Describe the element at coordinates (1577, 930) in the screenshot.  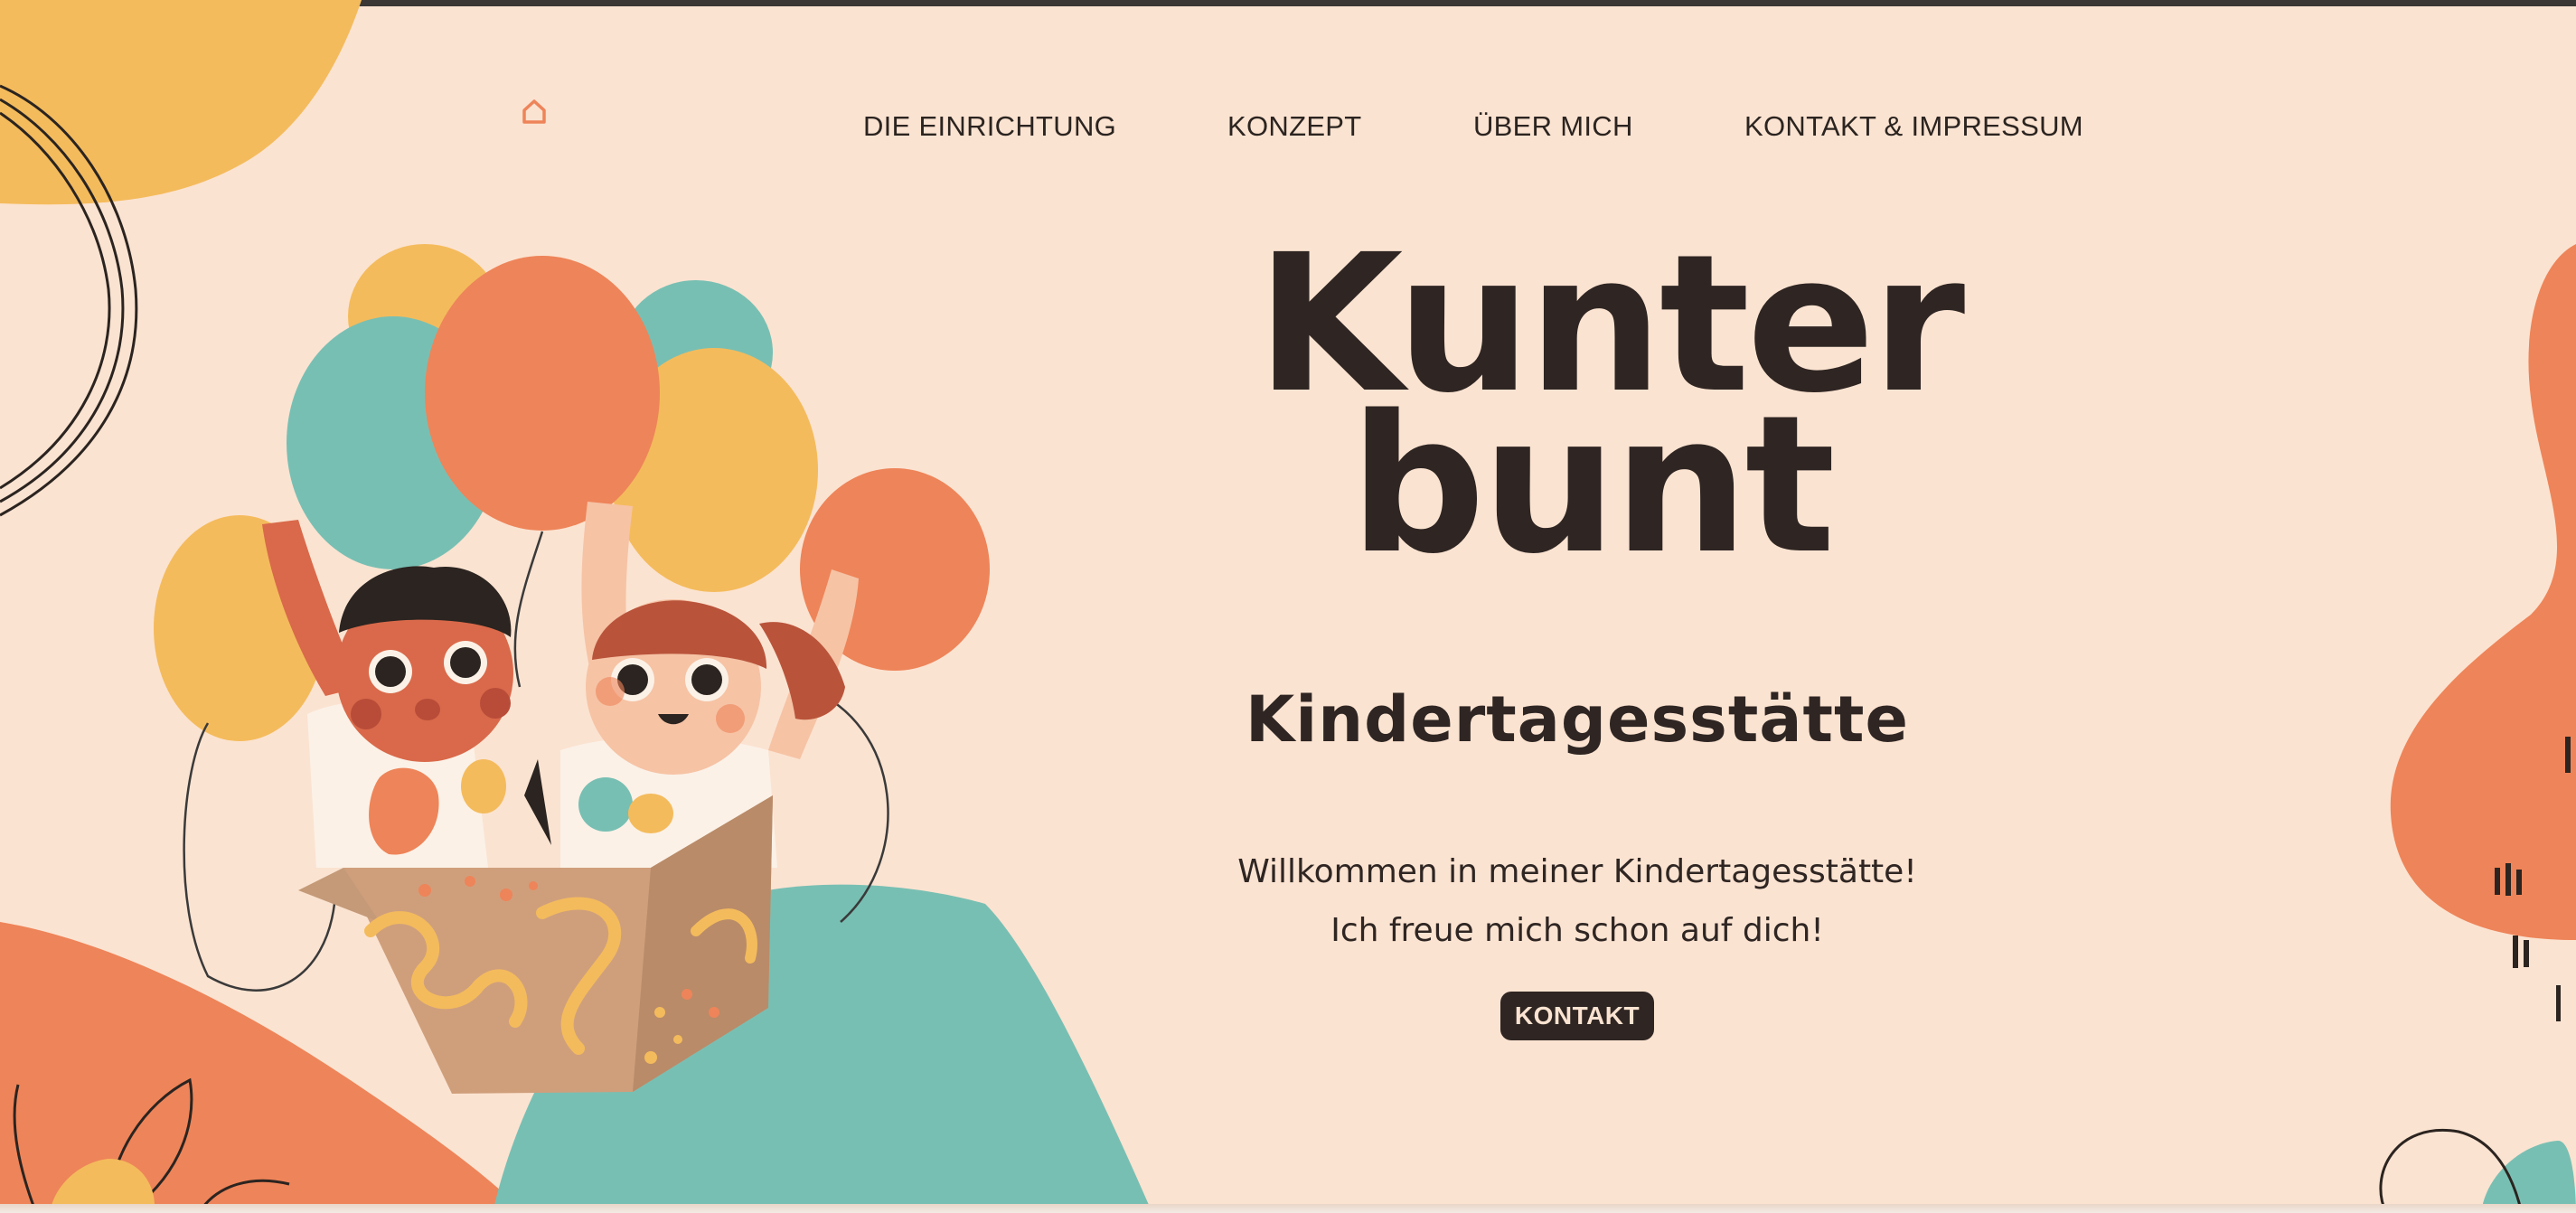
I see `welcome-line-2: Ich freue mich schon auf dich!` at that location.